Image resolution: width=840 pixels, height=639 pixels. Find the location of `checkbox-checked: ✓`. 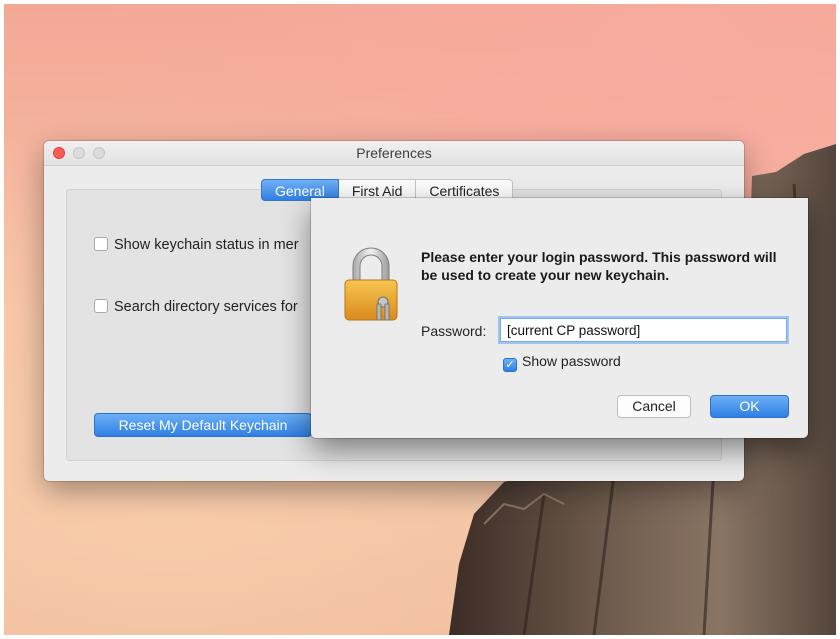

checkbox-checked: ✓ is located at coordinates (510, 365).